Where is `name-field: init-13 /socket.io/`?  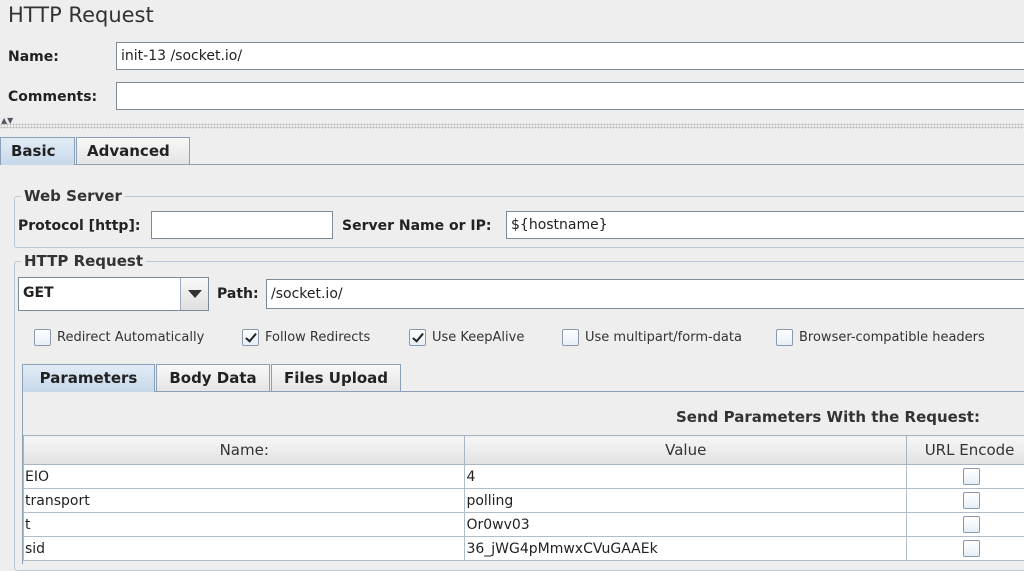
name-field: init-13 /socket.io/ is located at coordinates (570, 56).